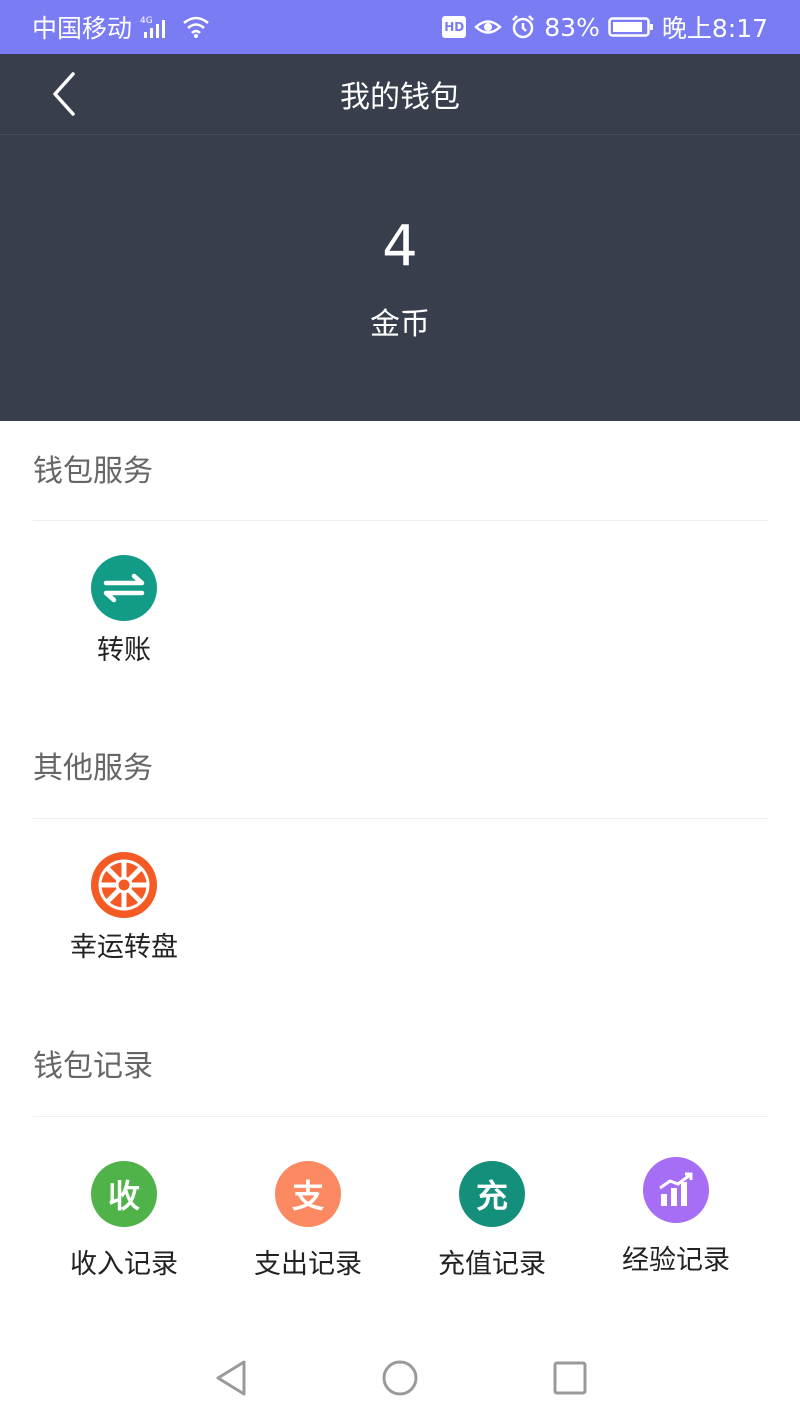  Describe the element at coordinates (492, 1264) in the screenshot. I see `recharge-records-label: 充值记录` at that location.